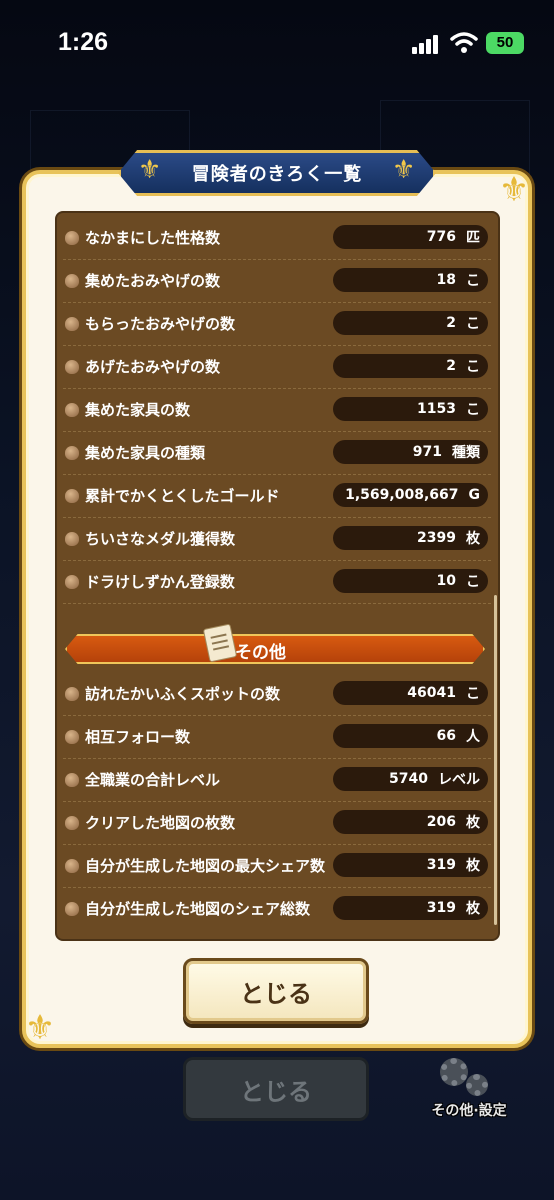 The height and width of the screenshot is (1200, 554). I want to click on record-label: 集めた家具の種類, so click(145, 453).